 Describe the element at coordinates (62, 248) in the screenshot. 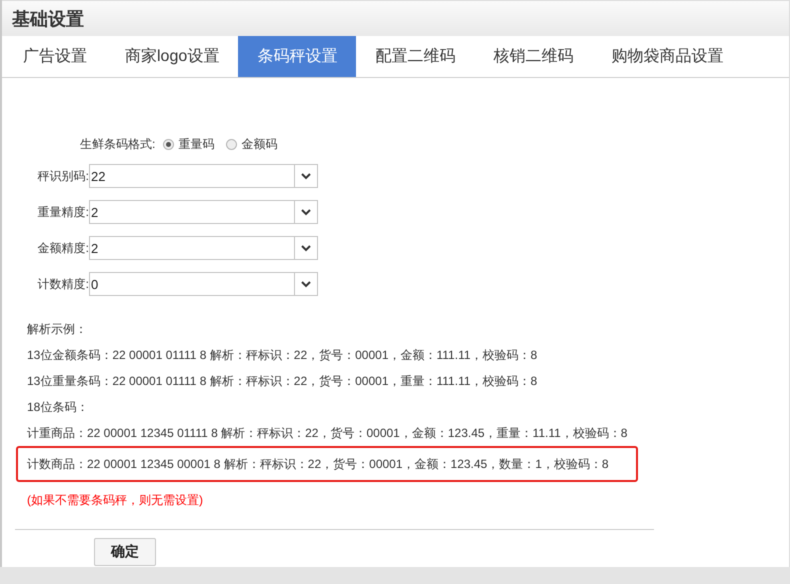

I see `field-label: 金额精度:` at that location.